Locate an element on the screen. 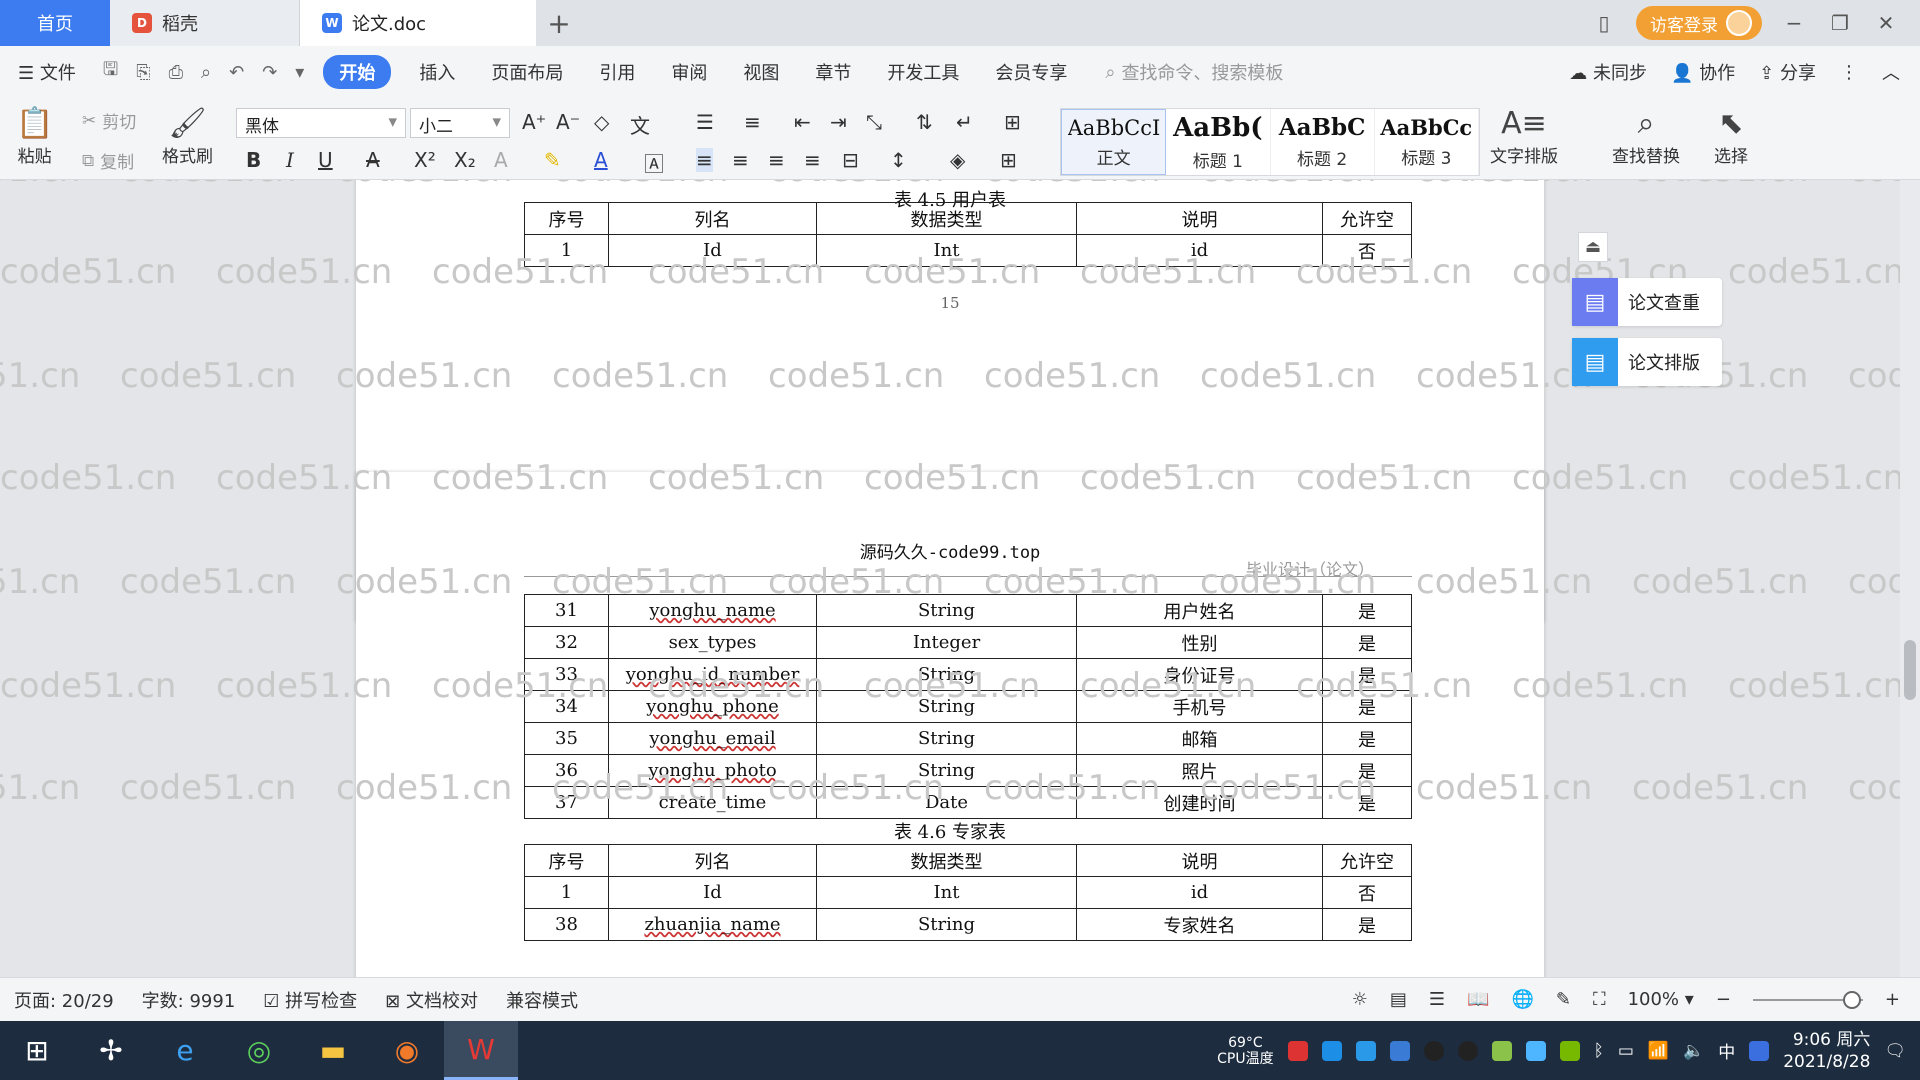 The width and height of the screenshot is (1920, 1080). superscript-icon: X² is located at coordinates (425, 160).